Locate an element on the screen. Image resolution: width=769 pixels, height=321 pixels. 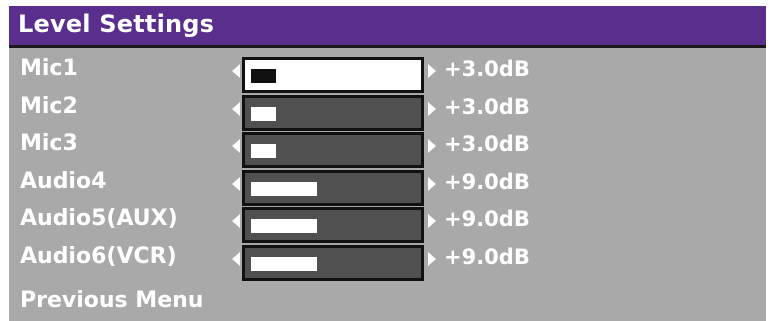
channel-row-mic1: Mic1 +3.0dB is located at coordinates (387, 73).